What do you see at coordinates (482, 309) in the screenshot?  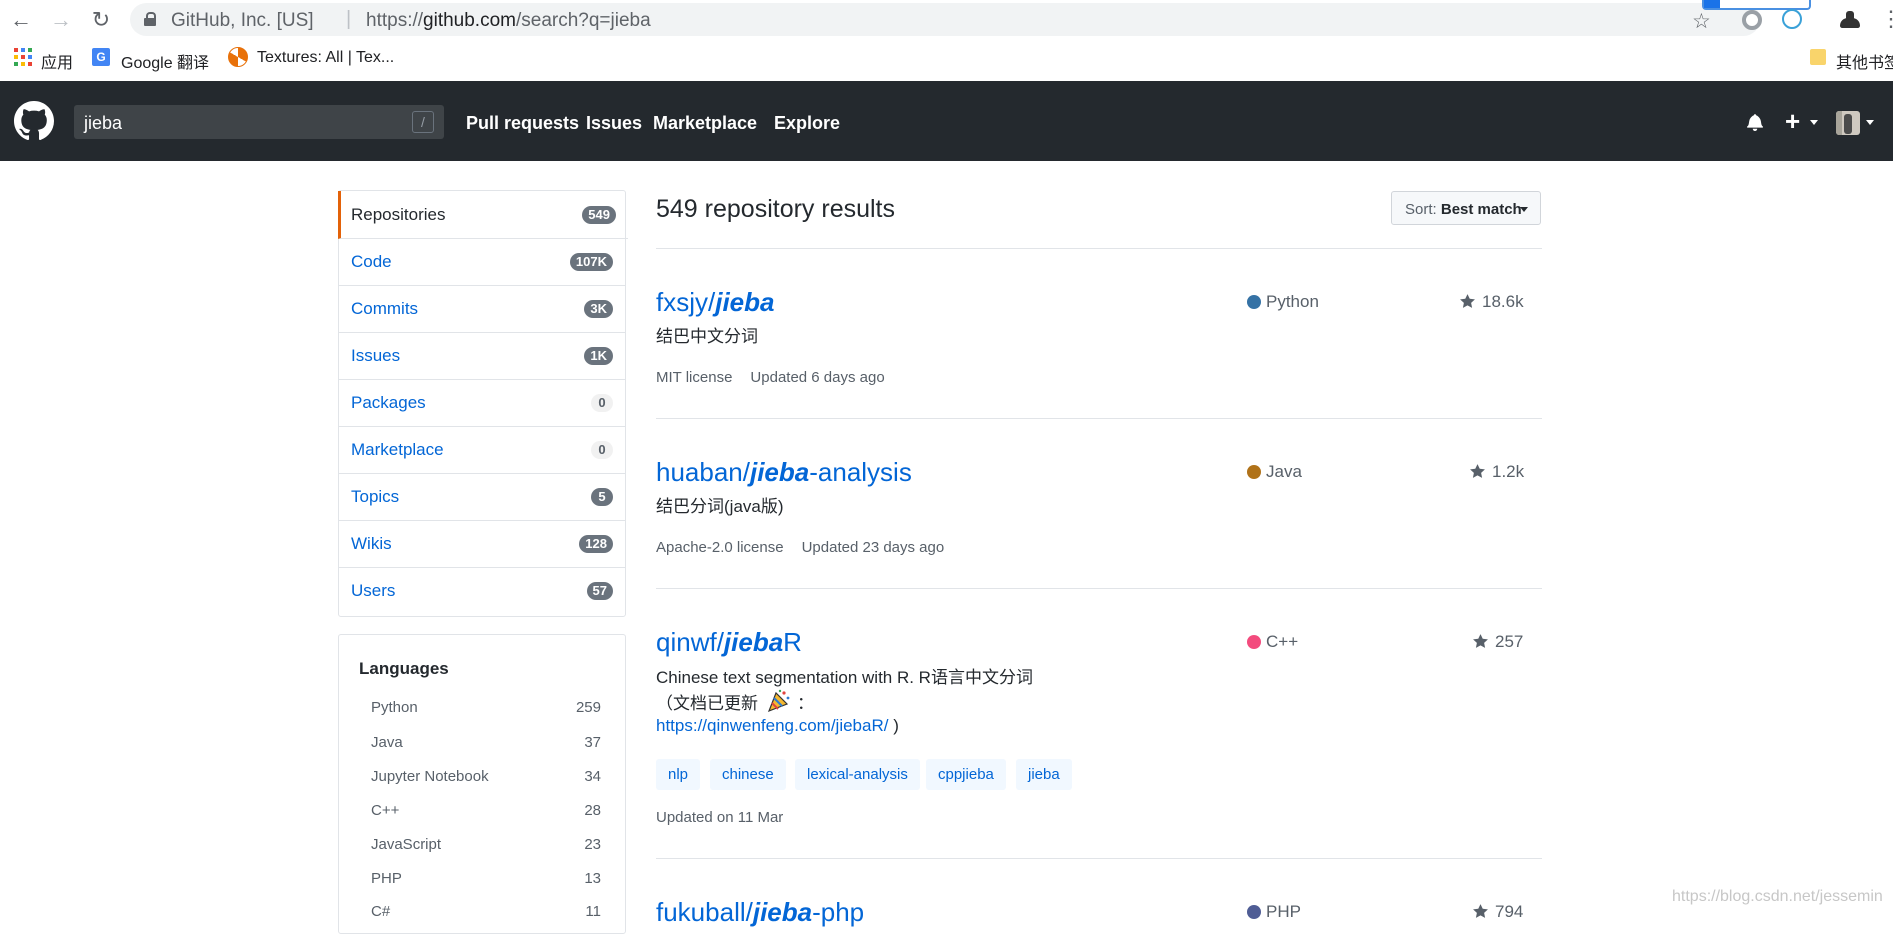 I see `menu-item-commits: Commits 3K` at bounding box center [482, 309].